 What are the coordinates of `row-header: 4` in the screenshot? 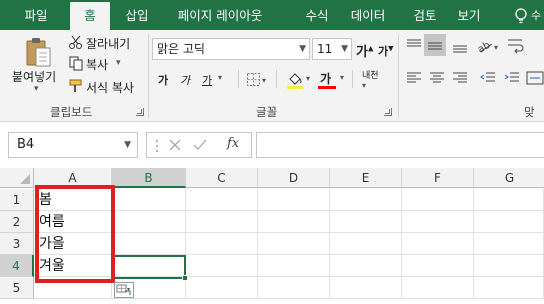 It's located at (17, 266).